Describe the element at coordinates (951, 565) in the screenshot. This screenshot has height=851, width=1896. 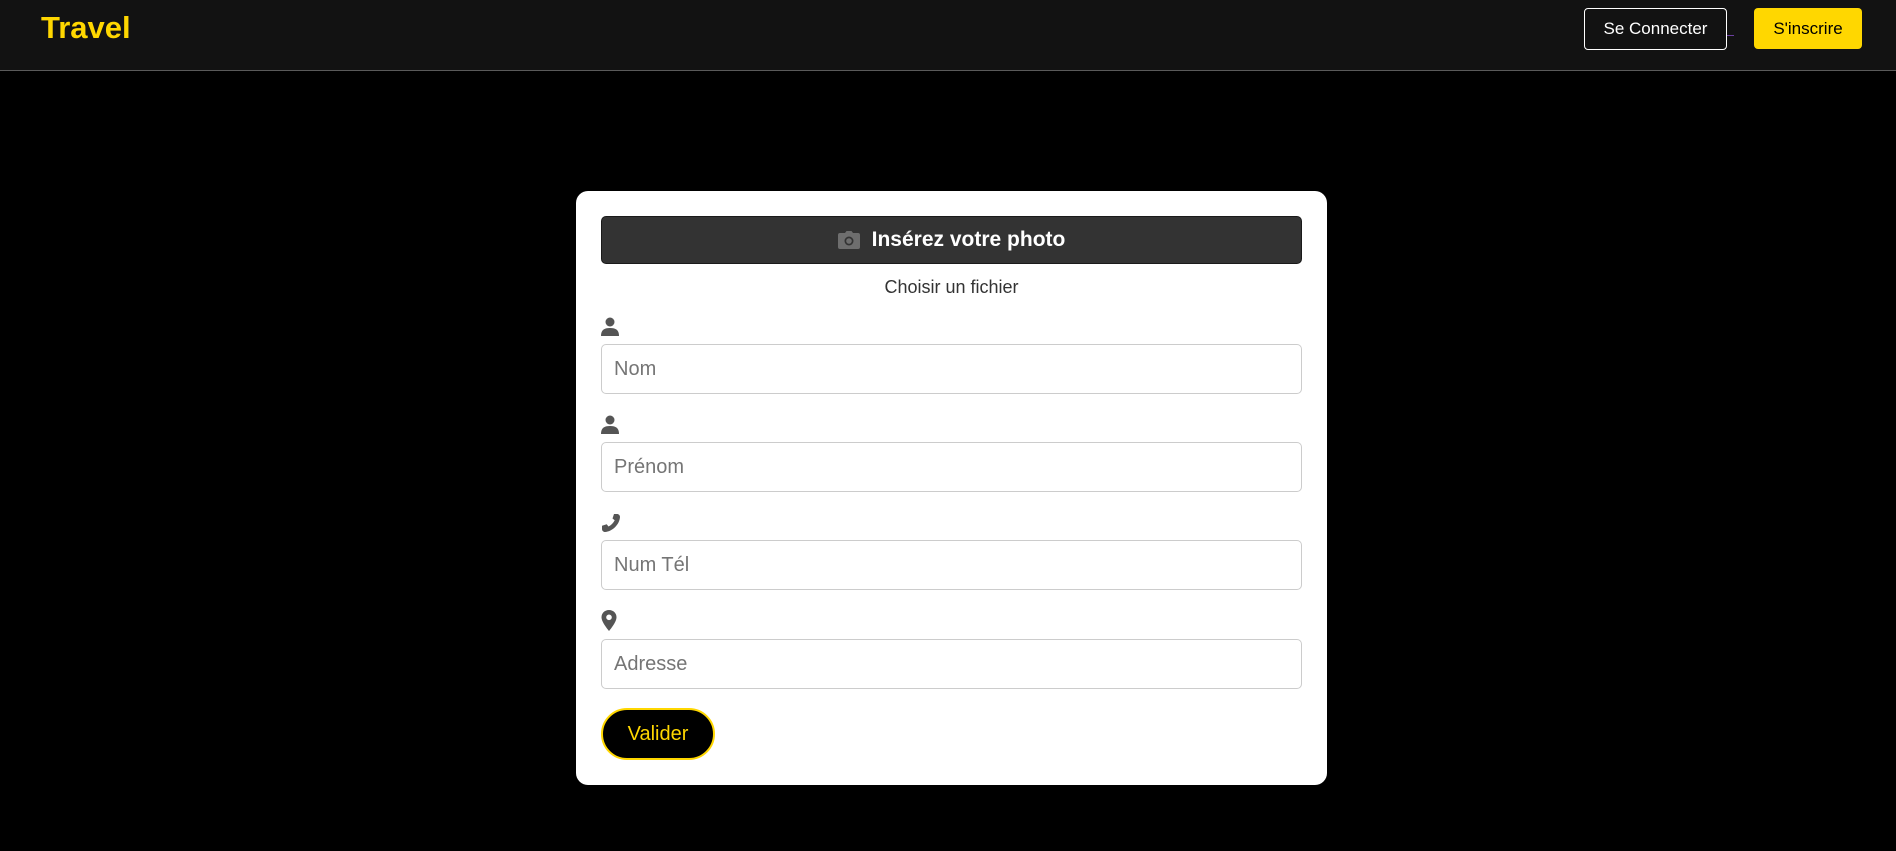
I see `phone-input` at that location.